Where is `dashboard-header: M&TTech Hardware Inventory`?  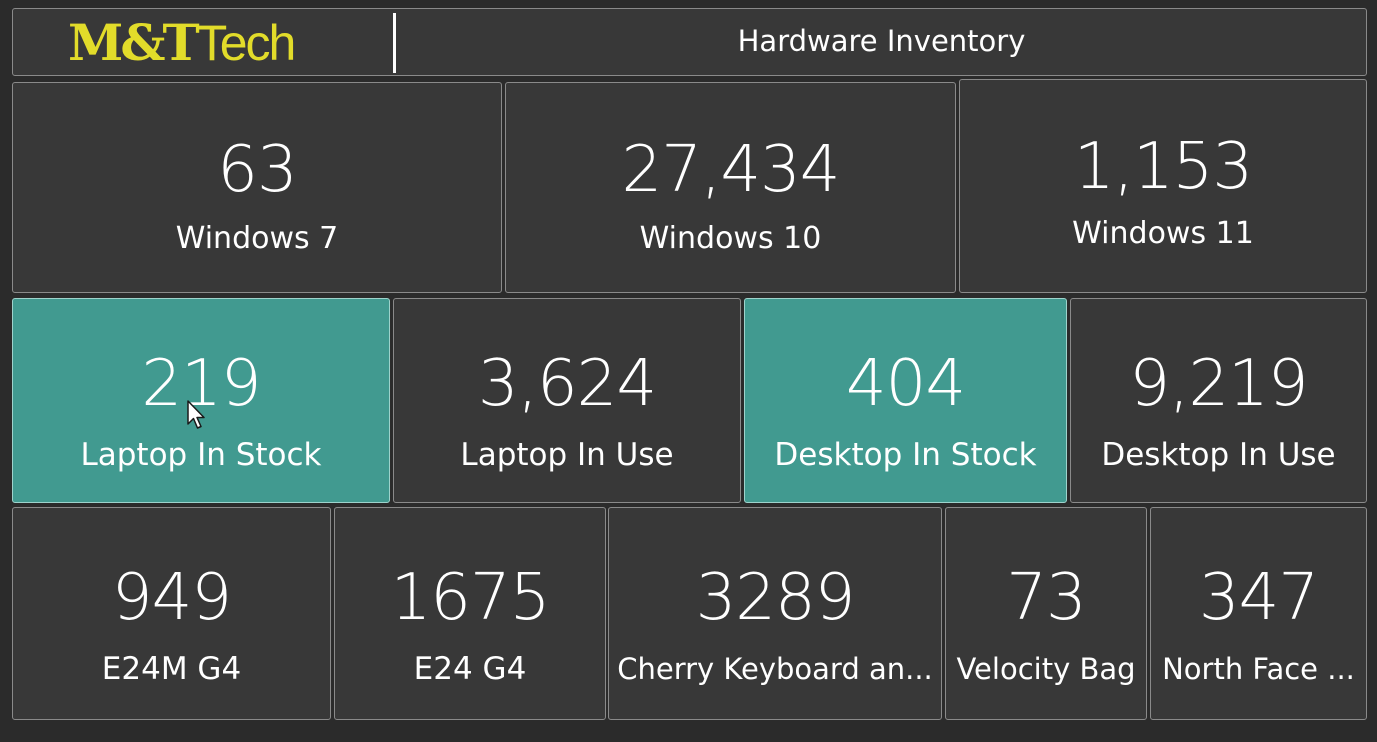
dashboard-header: M&TTech Hardware Inventory is located at coordinates (689, 42).